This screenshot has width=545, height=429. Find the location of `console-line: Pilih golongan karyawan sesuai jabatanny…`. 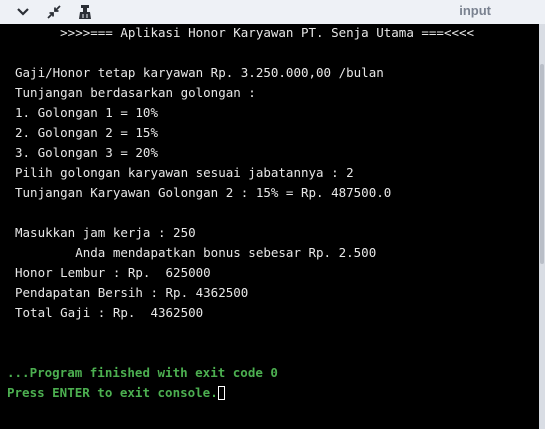

console-line: Pilih golongan karyawan sesuai jabatanny… is located at coordinates (184, 172).